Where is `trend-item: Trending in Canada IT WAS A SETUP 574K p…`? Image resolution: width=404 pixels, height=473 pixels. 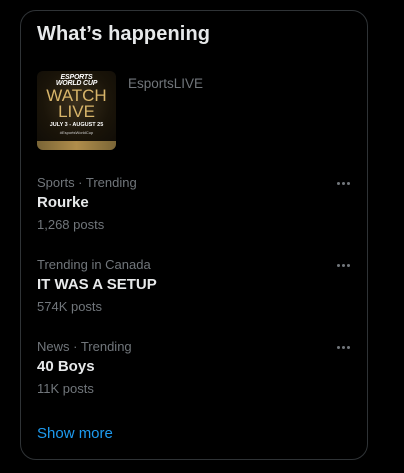 trend-item: Trending in Canada IT WAS A SETUP 574K p… is located at coordinates (195, 293).